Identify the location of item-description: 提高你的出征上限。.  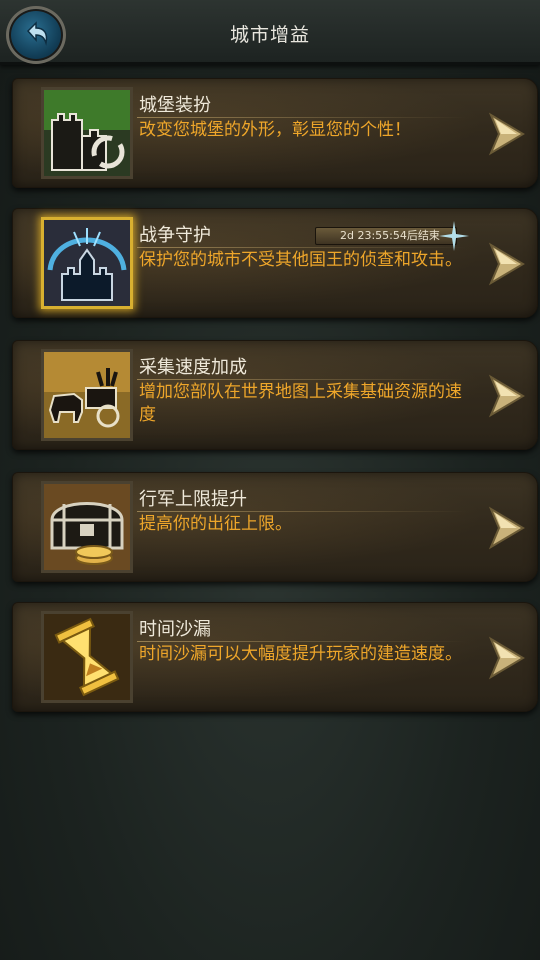
(215, 524).